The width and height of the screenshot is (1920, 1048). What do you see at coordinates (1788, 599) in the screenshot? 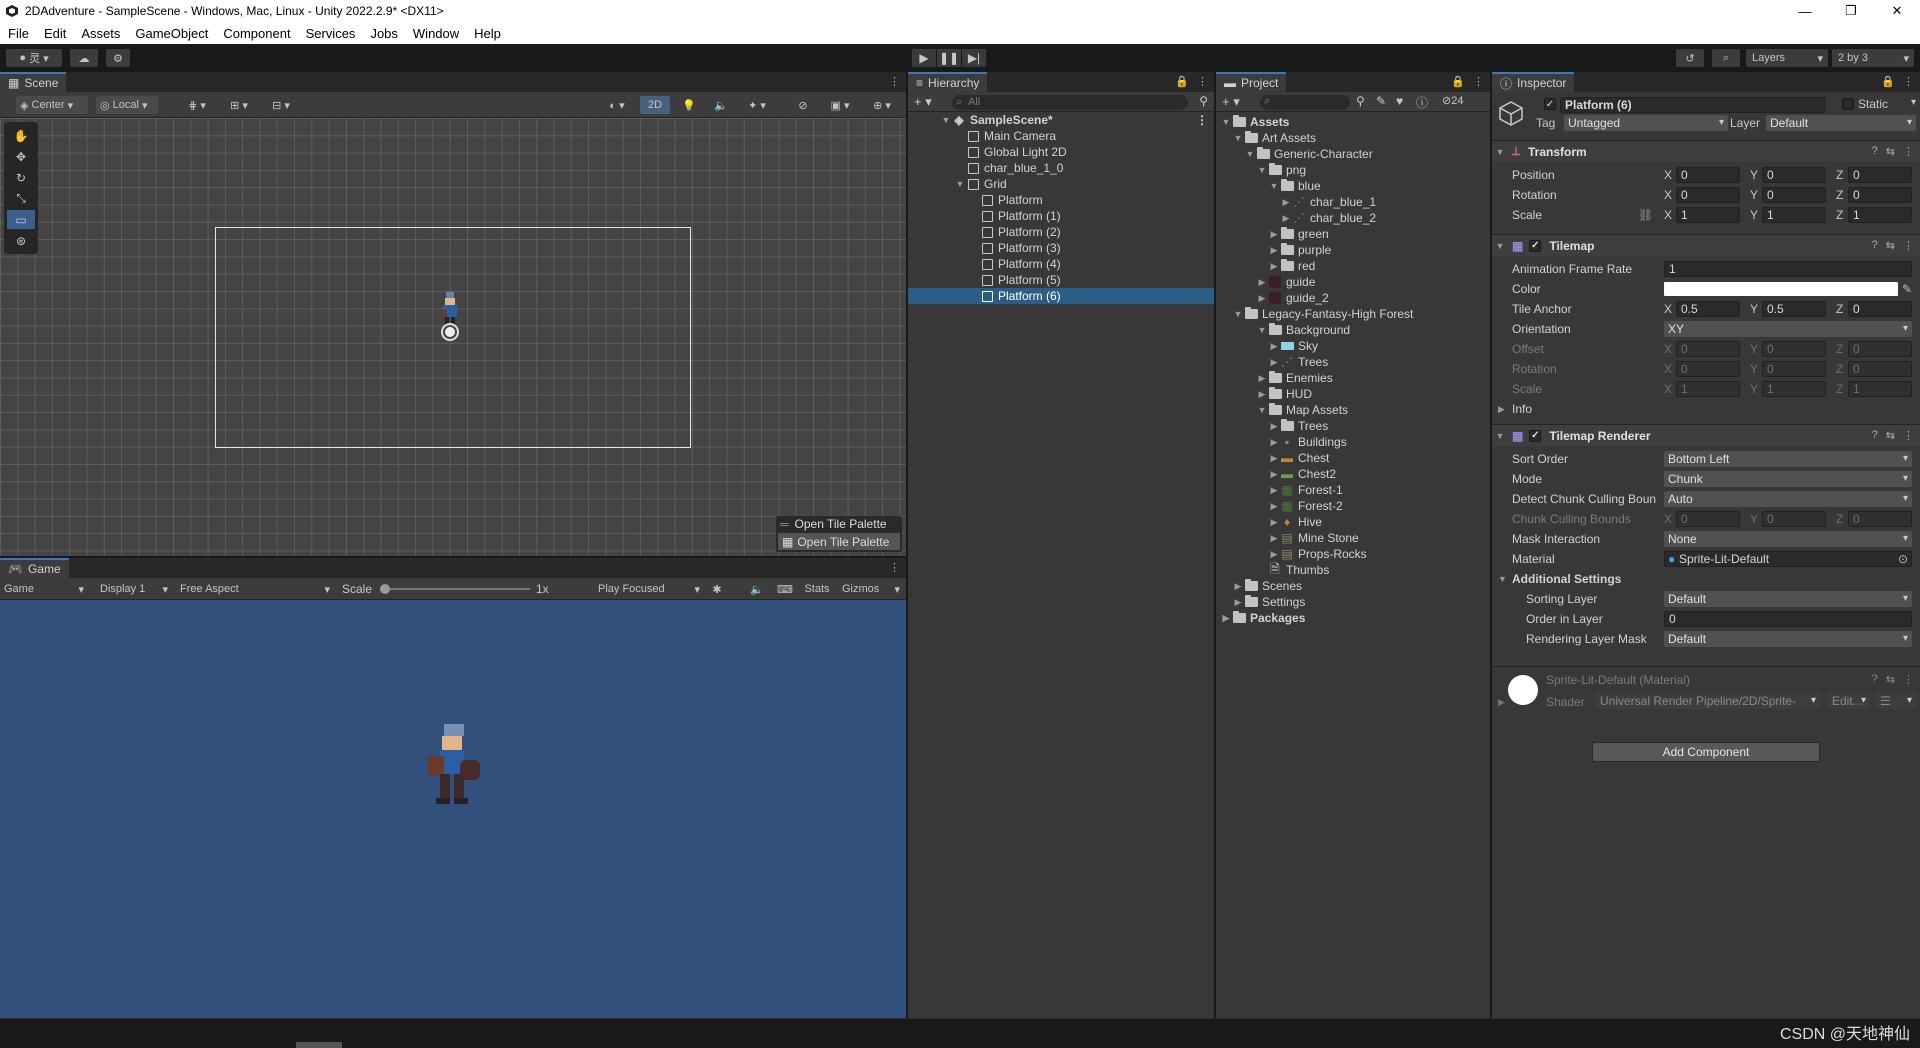
I see `sorting-layer-dropdown: Default` at bounding box center [1788, 599].